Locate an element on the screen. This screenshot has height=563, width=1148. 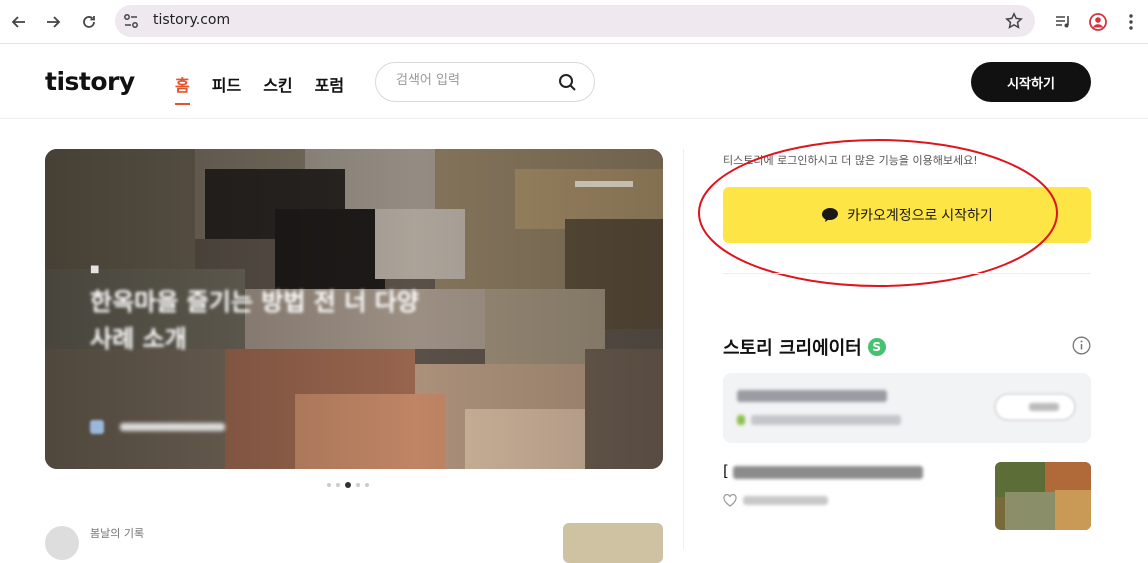
author-name-blur is located at coordinates (172, 427).